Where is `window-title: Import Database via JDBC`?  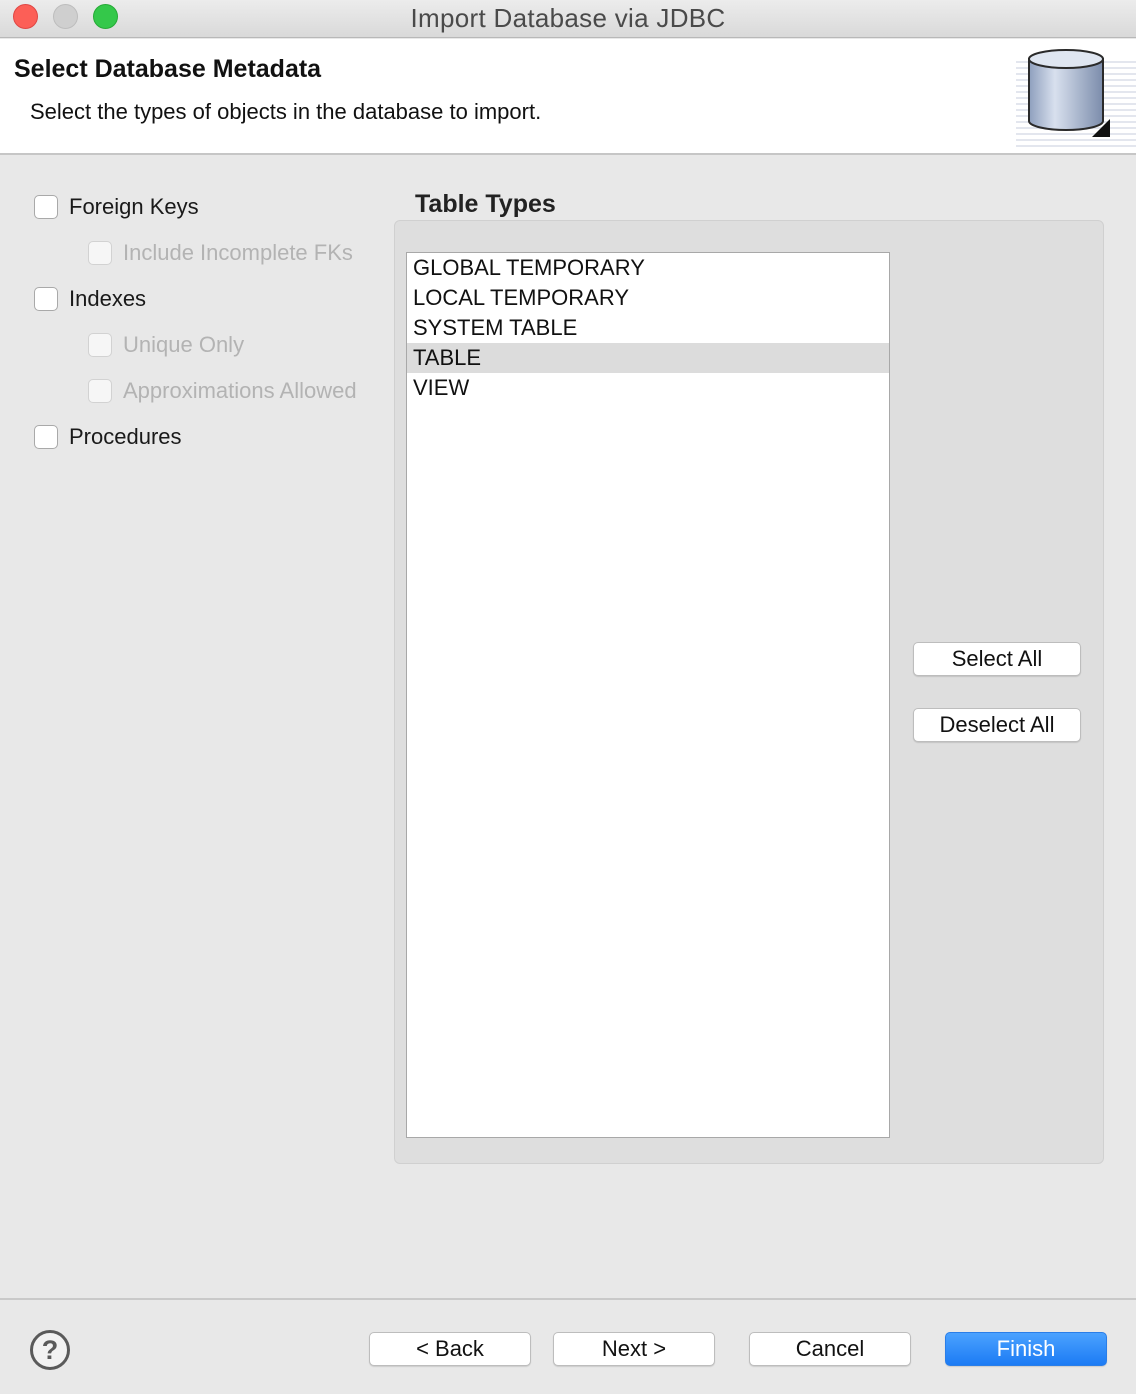
window-title: Import Database via JDBC is located at coordinates (568, 18).